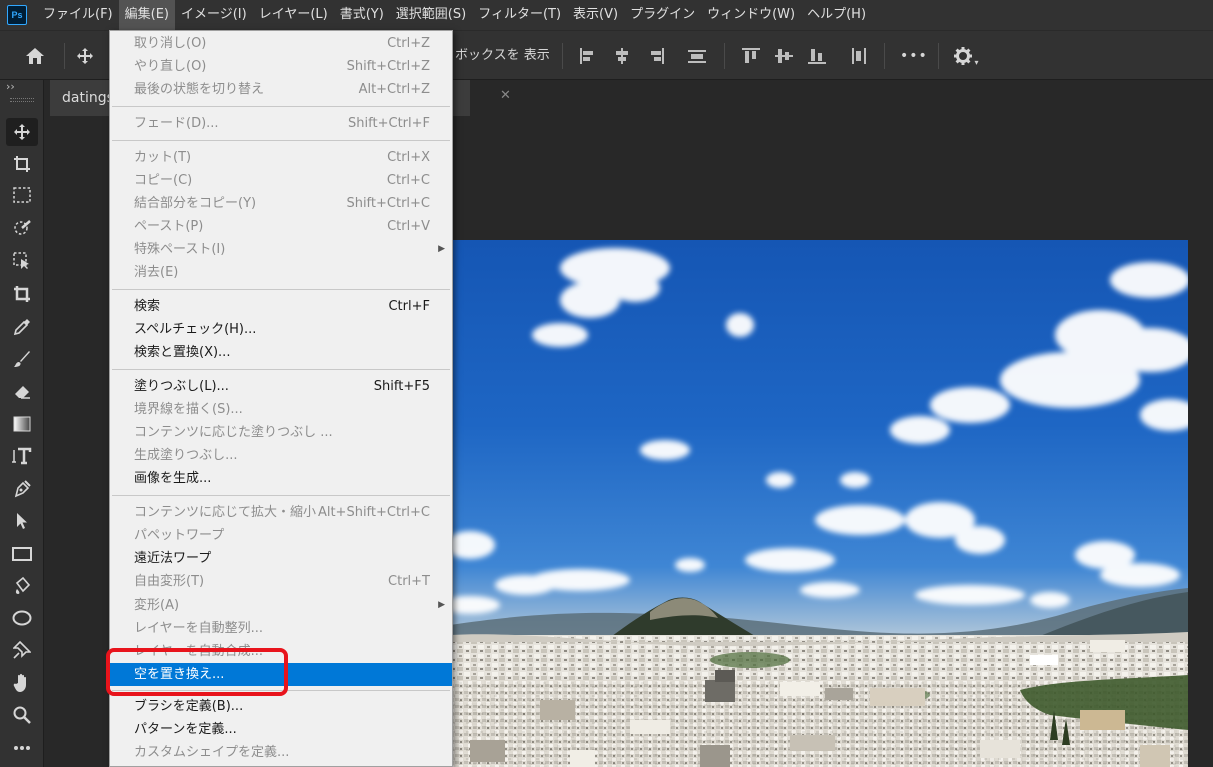 The width and height of the screenshot is (1213, 767). What do you see at coordinates (22, 554) in the screenshot?
I see `rectangle-tool-icon` at bounding box center [22, 554].